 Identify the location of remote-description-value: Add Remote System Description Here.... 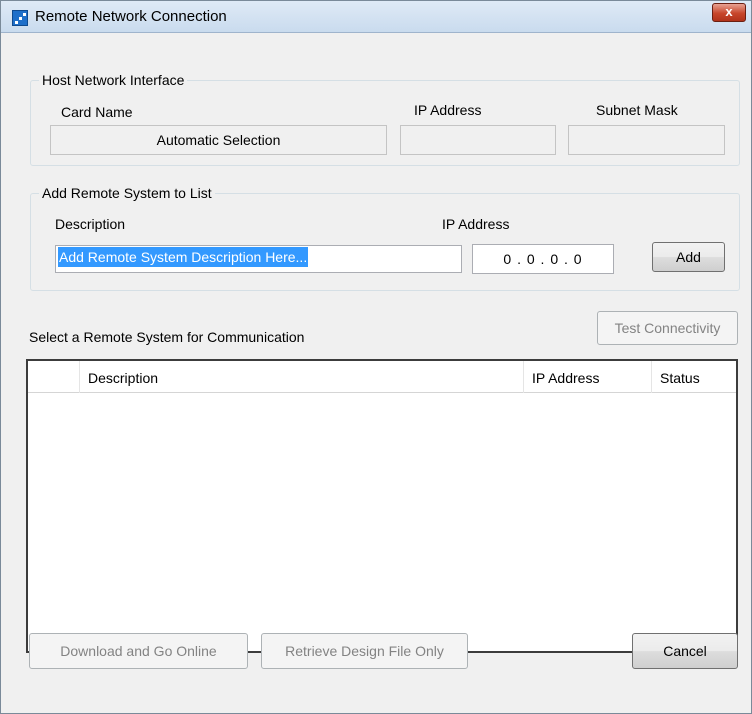
(183, 257).